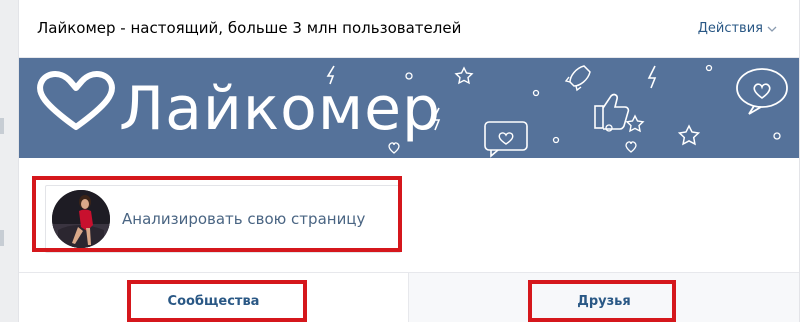  Describe the element at coordinates (9, 161) in the screenshot. I see `left-edge` at that location.